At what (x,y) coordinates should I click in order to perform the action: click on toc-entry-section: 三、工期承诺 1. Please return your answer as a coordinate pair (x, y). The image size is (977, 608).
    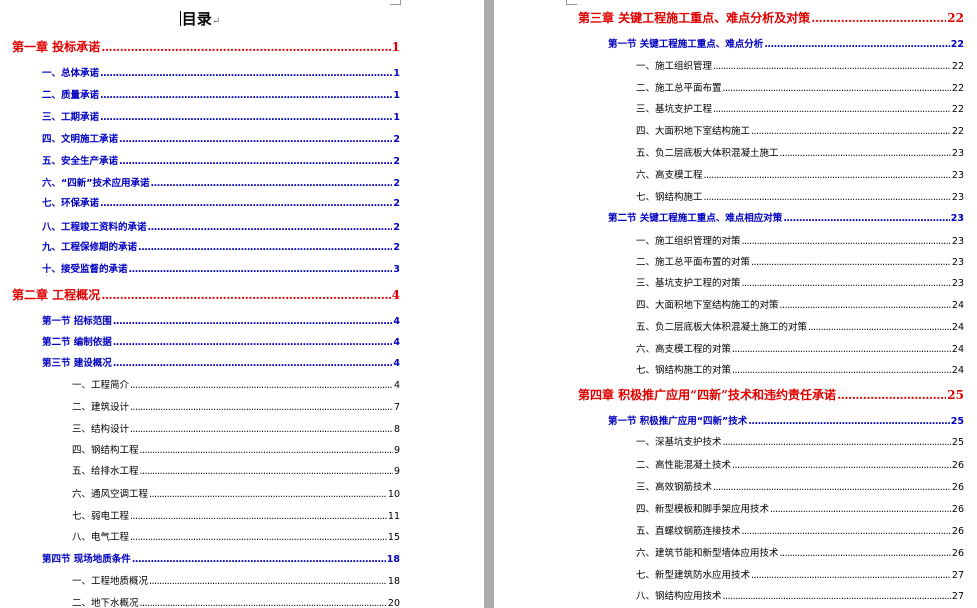
    Looking at the image, I should click on (221, 116).